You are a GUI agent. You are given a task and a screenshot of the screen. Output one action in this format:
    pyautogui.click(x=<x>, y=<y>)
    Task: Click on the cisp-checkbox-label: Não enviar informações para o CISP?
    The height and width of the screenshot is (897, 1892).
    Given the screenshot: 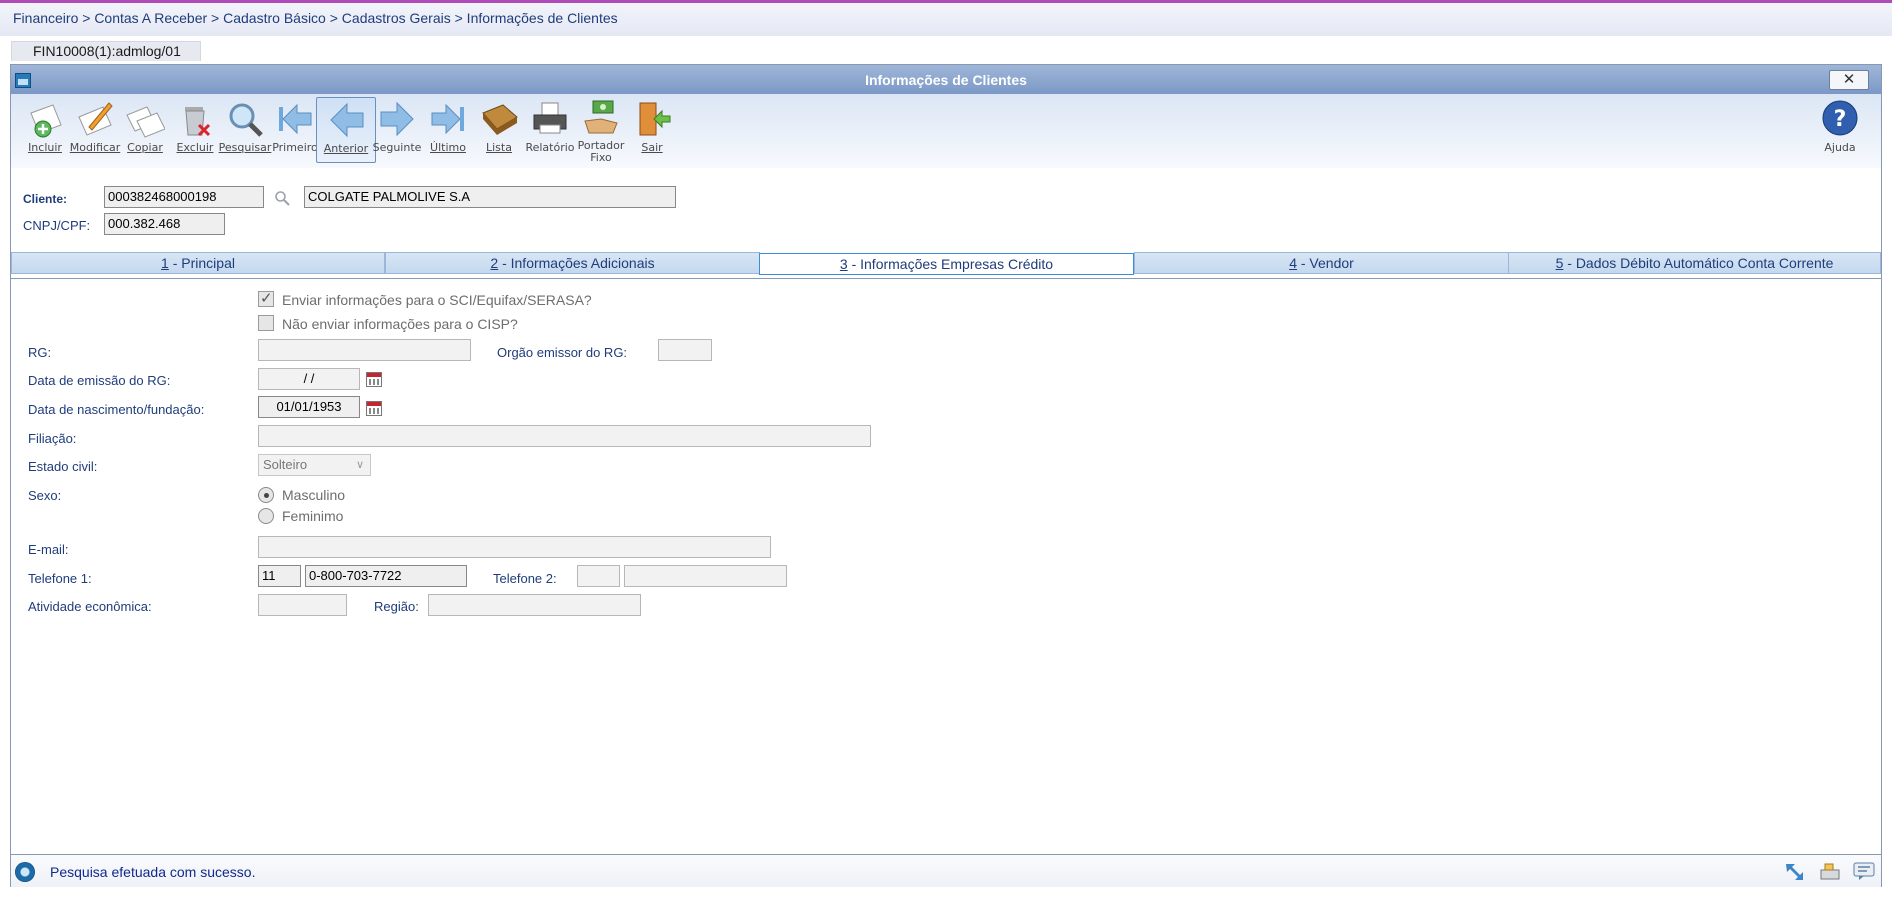 What is the action you would take?
    pyautogui.click(x=400, y=324)
    